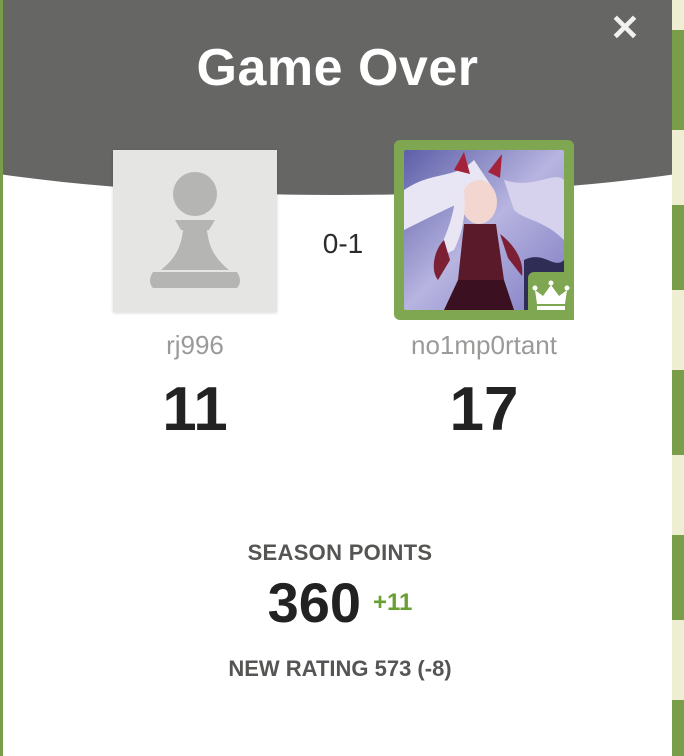 This screenshot has height=756, width=684. I want to click on player-left-points: 11, so click(195, 409).